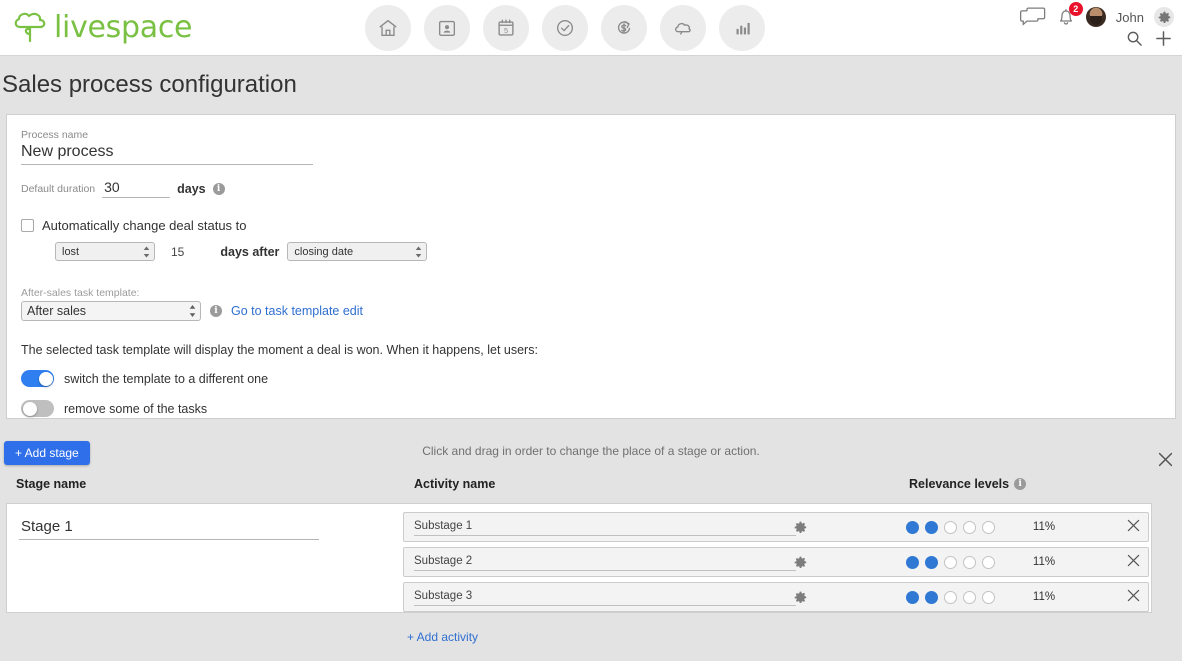  Describe the element at coordinates (136, 188) in the screenshot. I see `default-duration-input` at that location.